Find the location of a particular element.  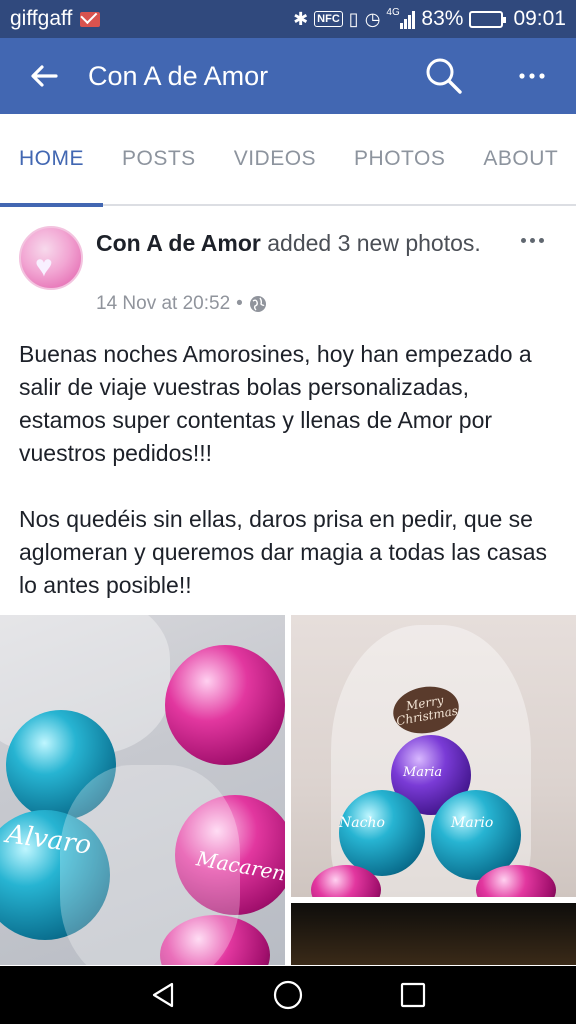

clock: 09:01 is located at coordinates (539, 18).